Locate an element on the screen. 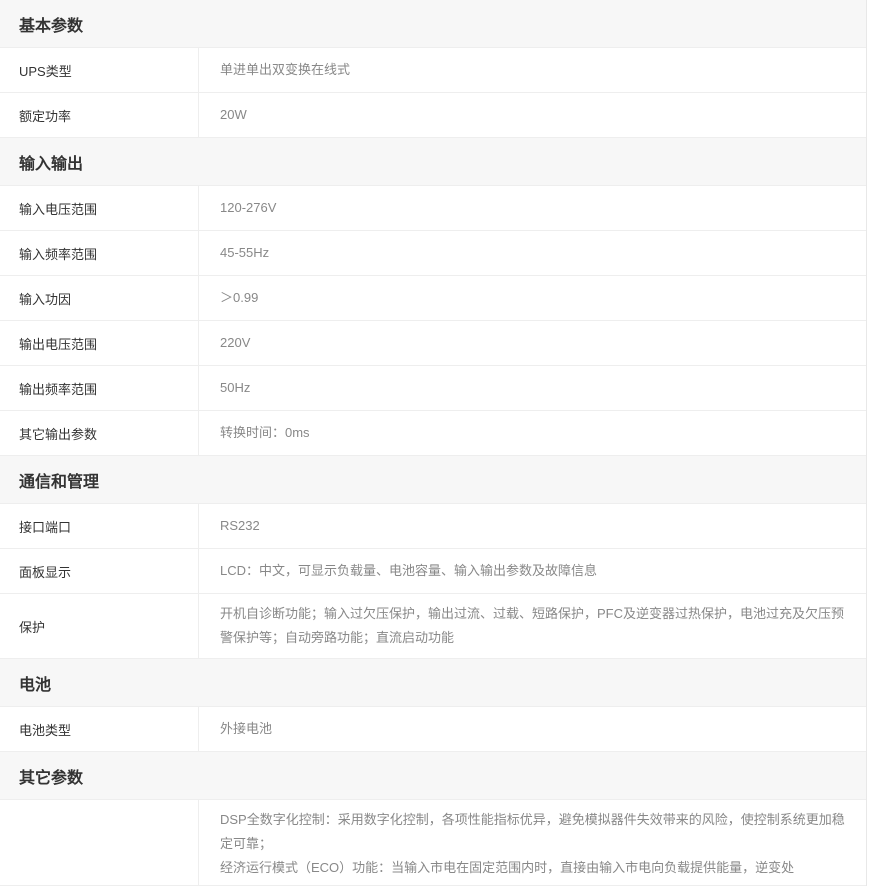  spec-value: RS232 is located at coordinates (240, 525).